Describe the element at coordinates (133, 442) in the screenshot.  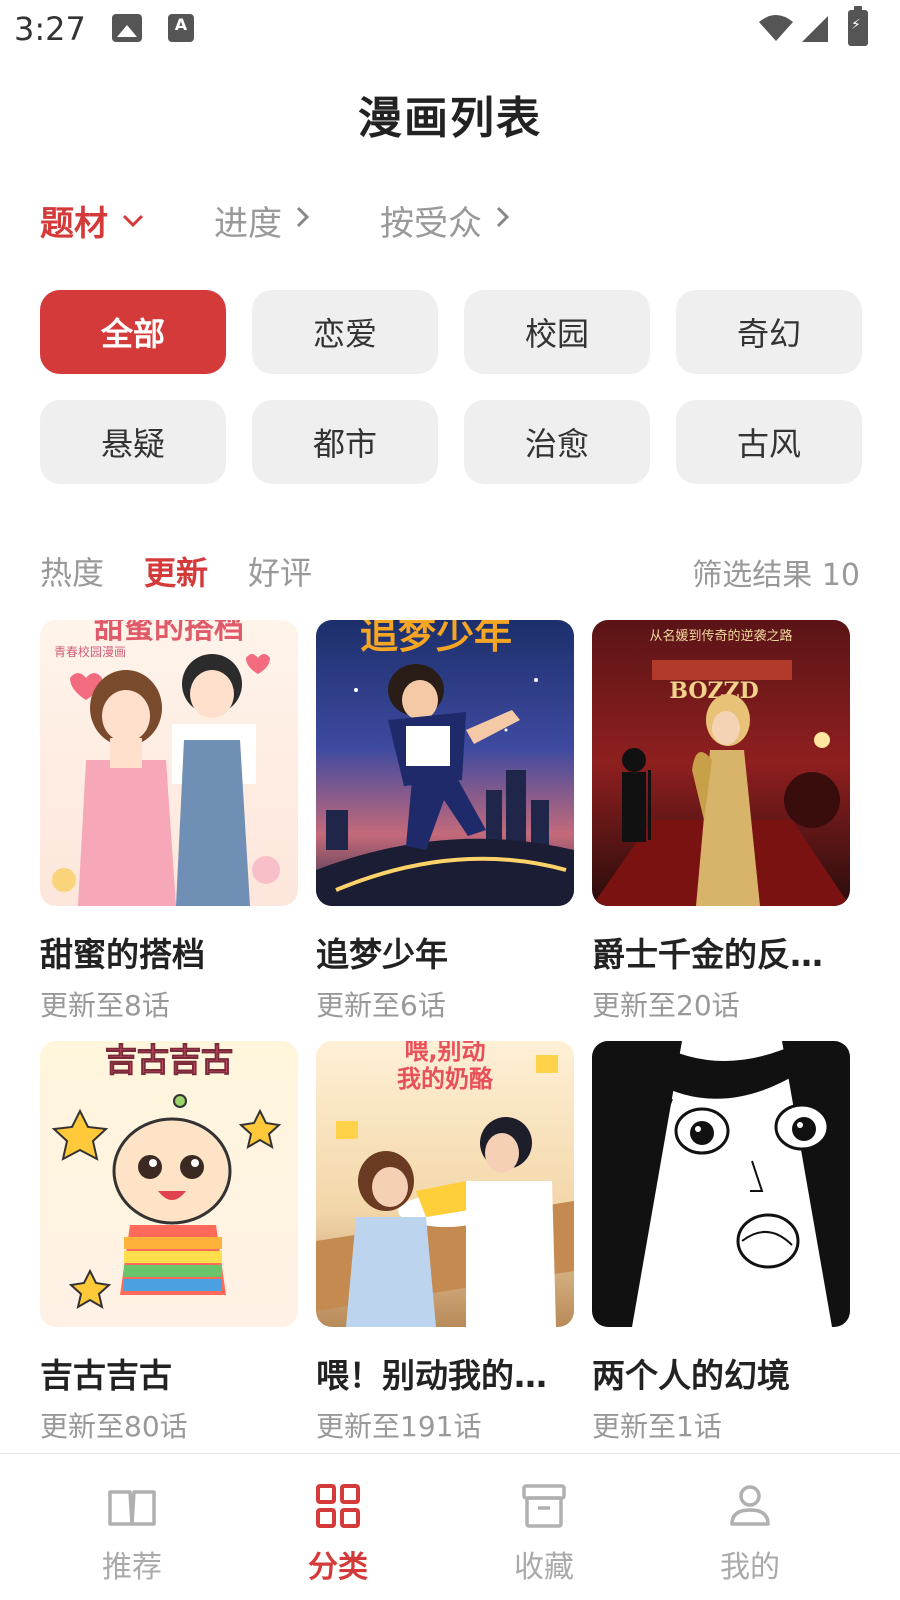
I see `chip-mystery: 悬疑` at that location.